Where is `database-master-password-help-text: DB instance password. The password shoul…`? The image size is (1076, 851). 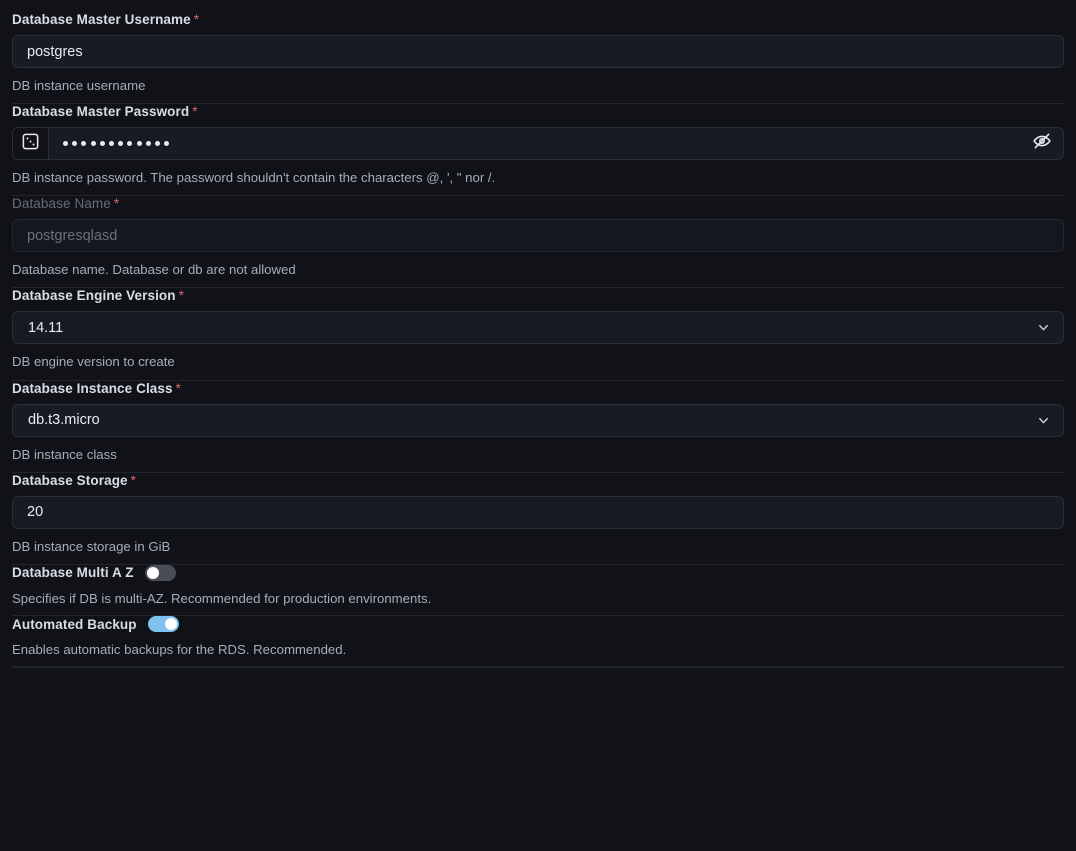
database-master-password-help-text: DB instance password. The password shoul… is located at coordinates (254, 178).